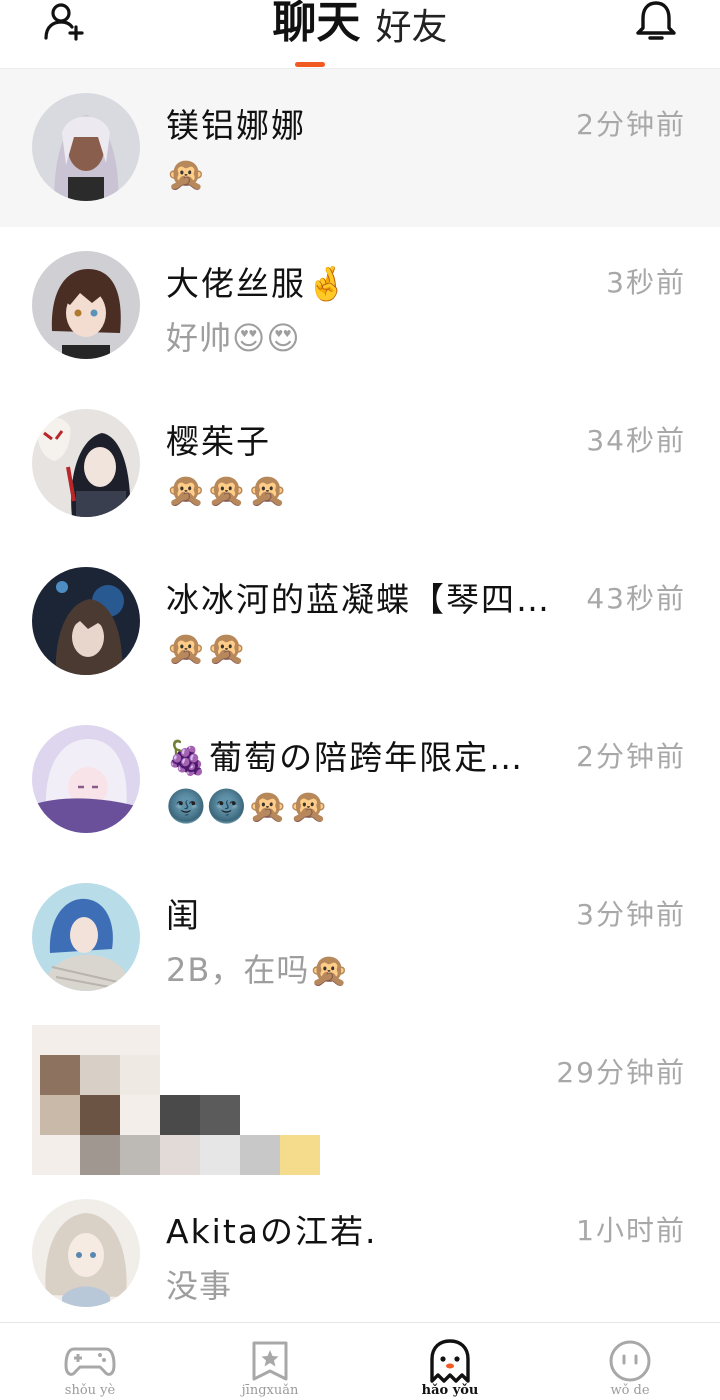 The image size is (720, 1400). Describe the element at coordinates (186, 174) in the screenshot. I see `message-preview: 🙊` at that location.